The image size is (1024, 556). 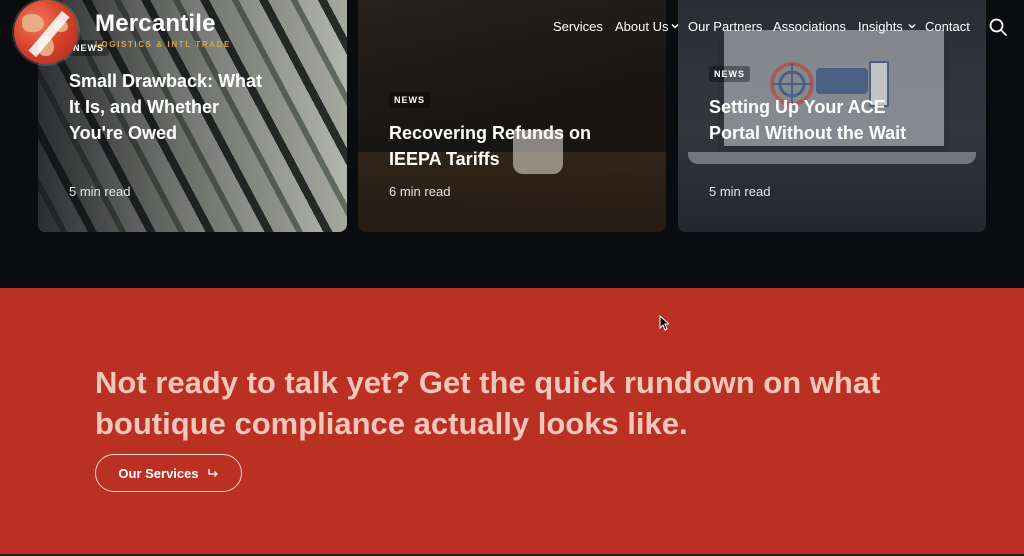 I want to click on brand-tagline: LOGISTICS & INTL TRADE, so click(x=163, y=44).